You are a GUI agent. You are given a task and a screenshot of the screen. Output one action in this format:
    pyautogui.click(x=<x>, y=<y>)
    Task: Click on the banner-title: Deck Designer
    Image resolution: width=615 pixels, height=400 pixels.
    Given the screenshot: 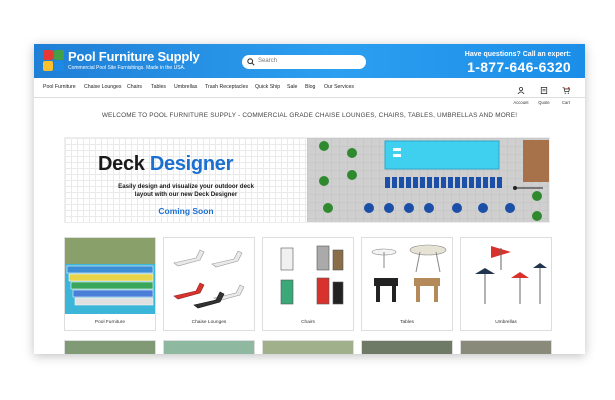 What is the action you would take?
    pyautogui.click(x=165, y=164)
    